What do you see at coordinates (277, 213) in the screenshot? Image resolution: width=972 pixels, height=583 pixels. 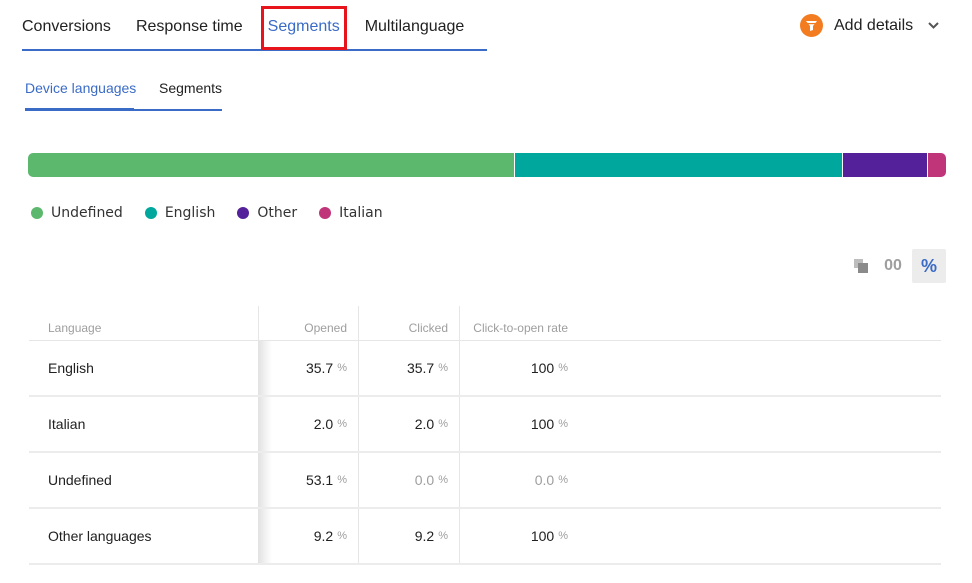 I see `legend-label: Other` at bounding box center [277, 213].